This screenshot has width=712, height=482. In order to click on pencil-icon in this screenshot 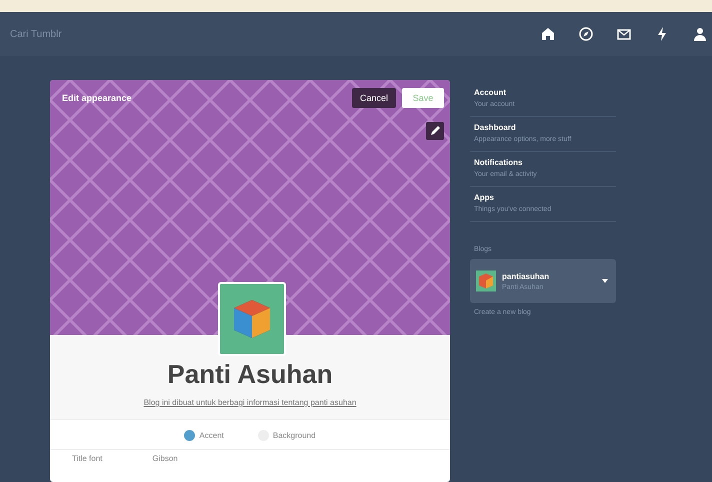, I will do `click(435, 131)`.